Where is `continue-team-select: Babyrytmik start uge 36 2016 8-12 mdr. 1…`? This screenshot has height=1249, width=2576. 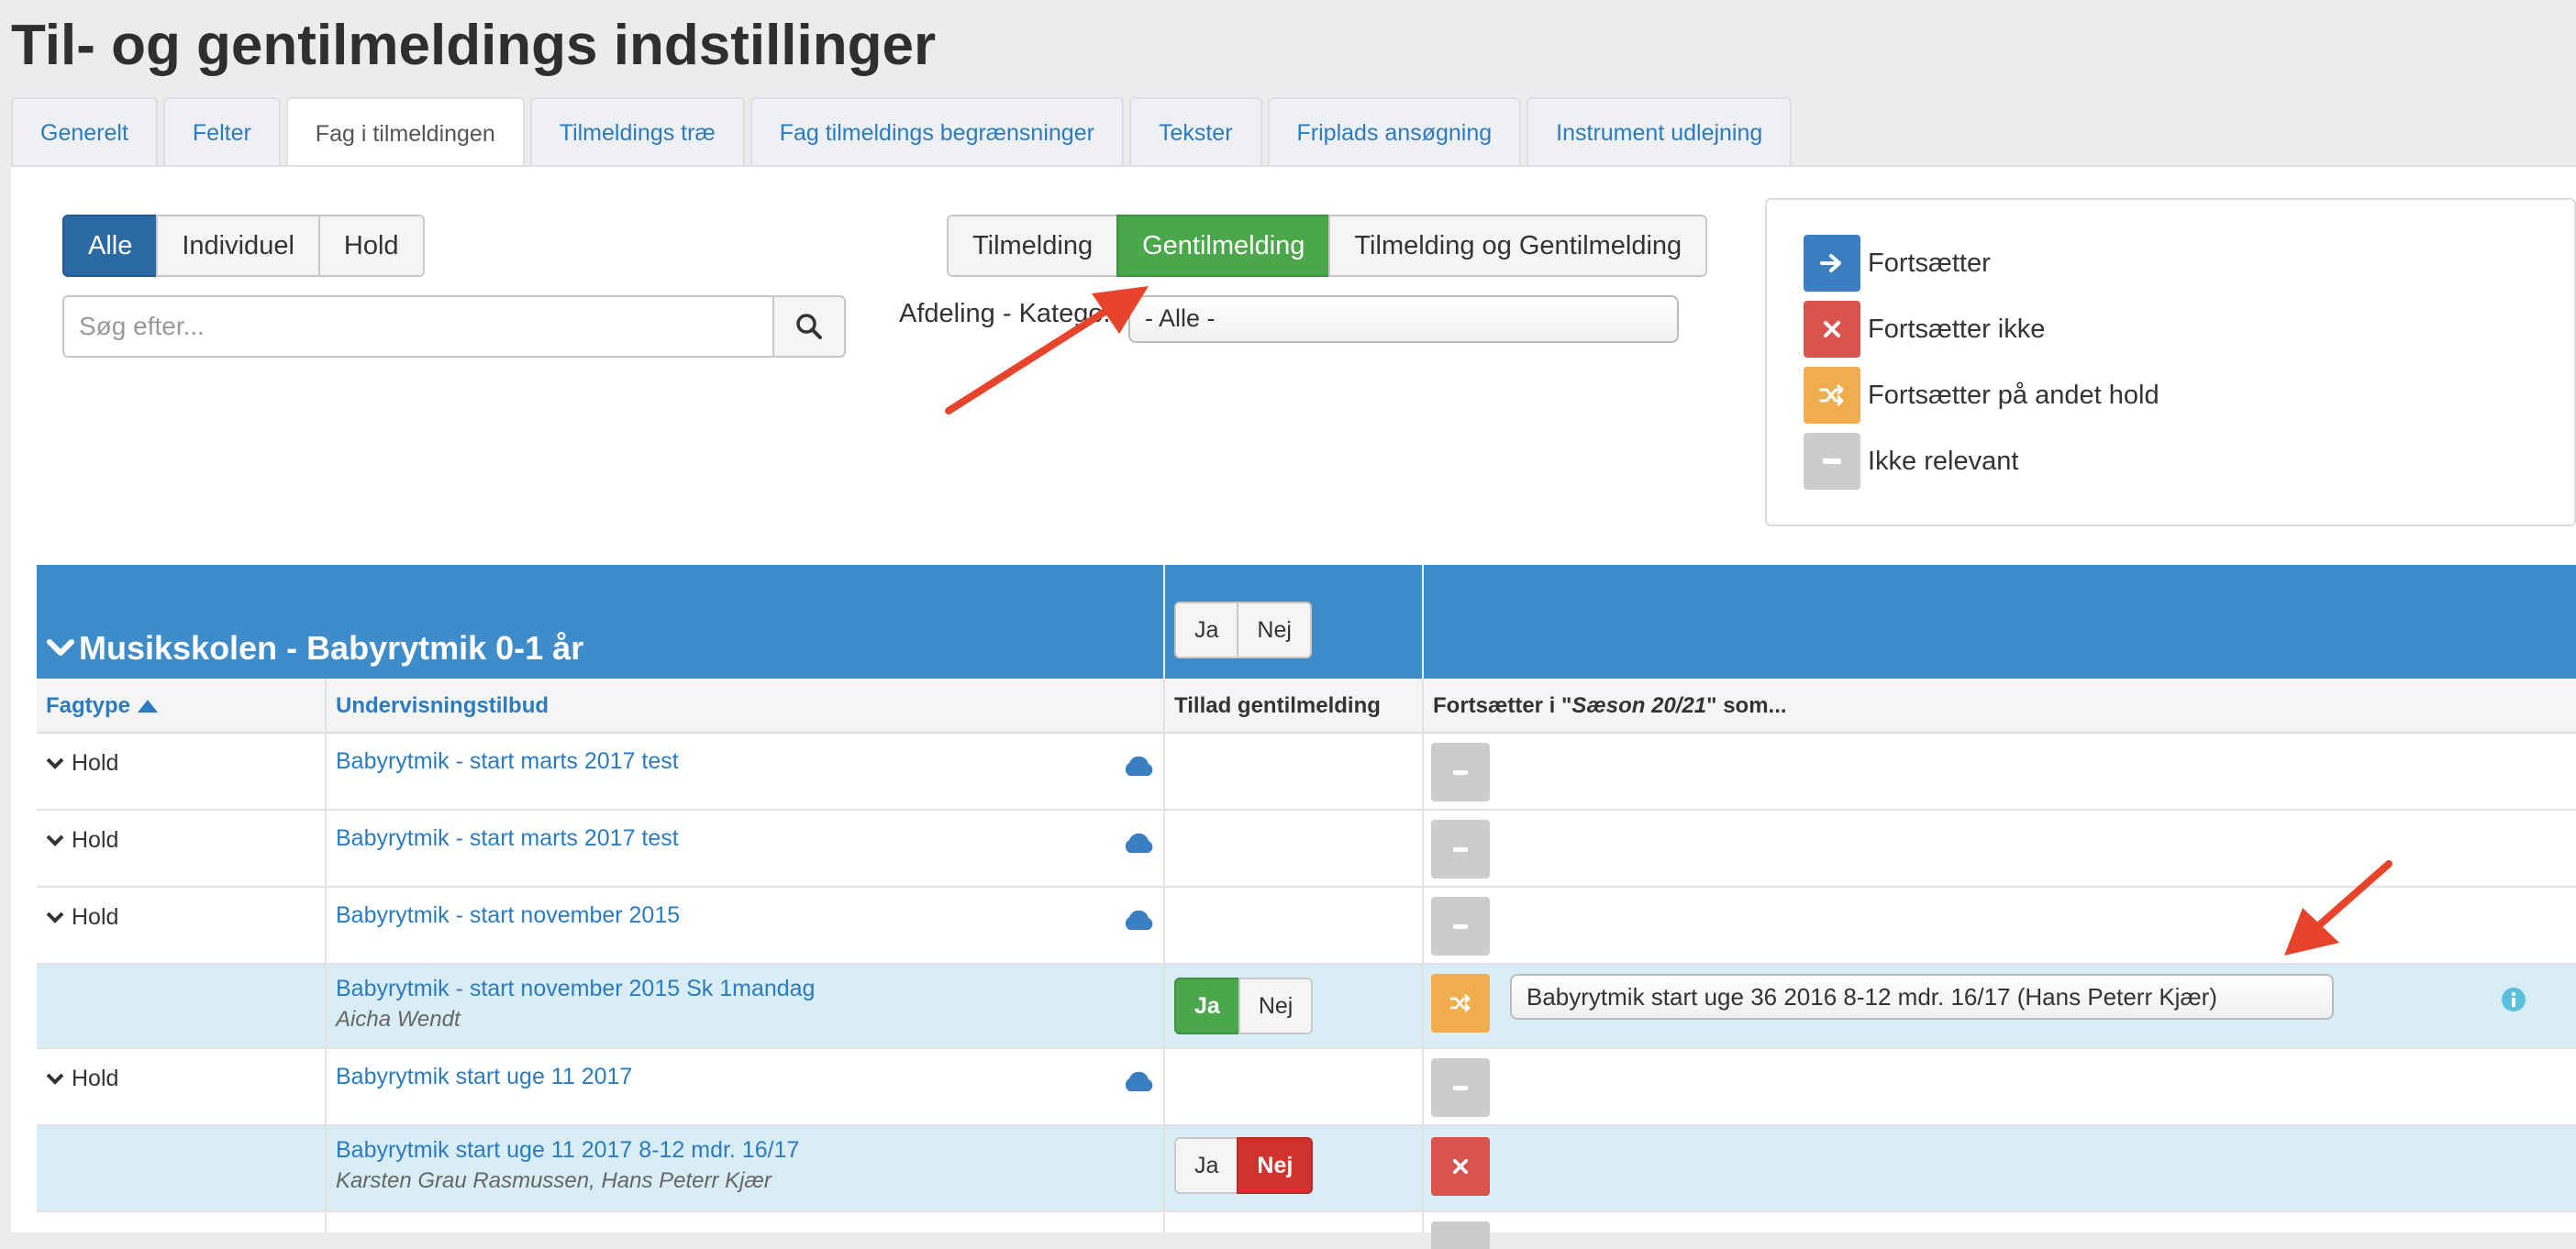
continue-team-select: Babyrytmik start uge 36 2016 8-12 mdr. 1… is located at coordinates (1922, 997).